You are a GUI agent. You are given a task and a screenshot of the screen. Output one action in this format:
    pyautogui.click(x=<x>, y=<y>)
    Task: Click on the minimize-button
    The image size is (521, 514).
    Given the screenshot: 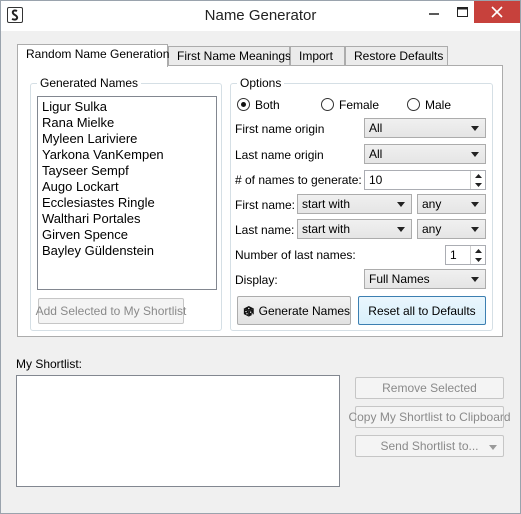 What is the action you would take?
    pyautogui.click(x=434, y=12)
    